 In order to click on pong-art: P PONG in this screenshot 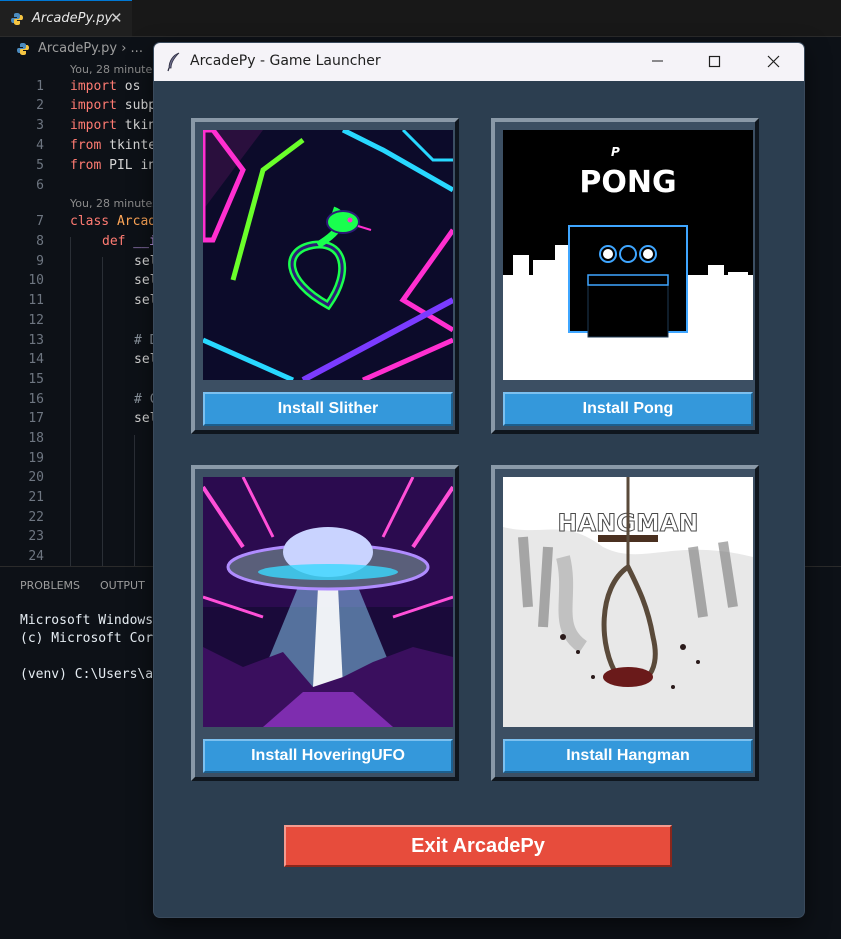, I will do `click(628, 255)`.